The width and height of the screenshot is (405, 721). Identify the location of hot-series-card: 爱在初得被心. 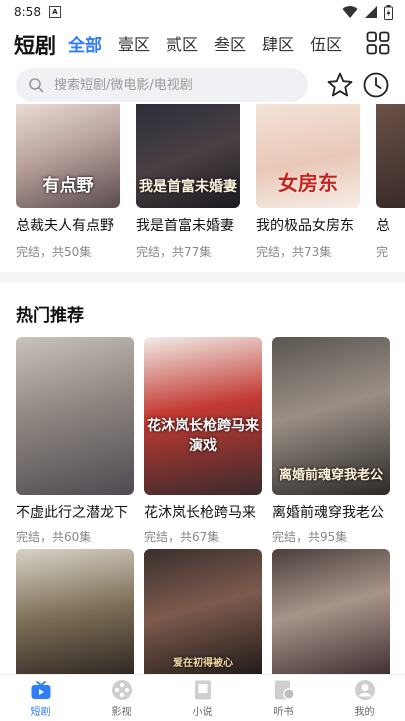
(203, 614).